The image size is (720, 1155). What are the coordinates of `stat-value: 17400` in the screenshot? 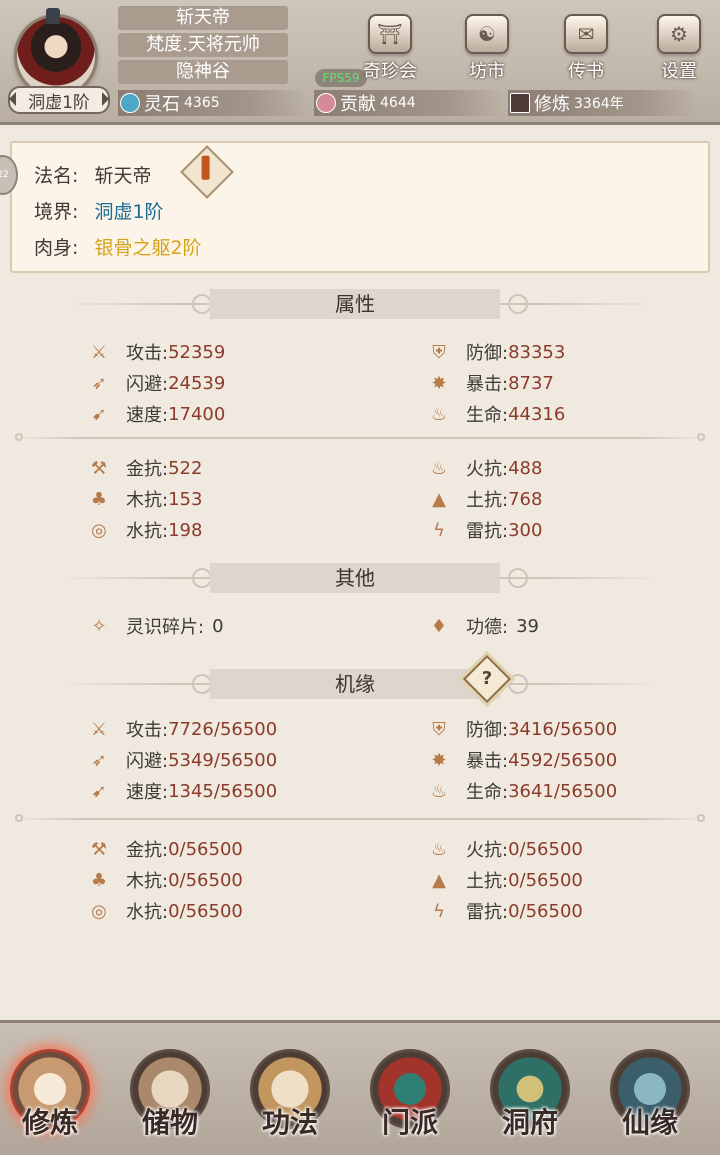 It's located at (197, 414).